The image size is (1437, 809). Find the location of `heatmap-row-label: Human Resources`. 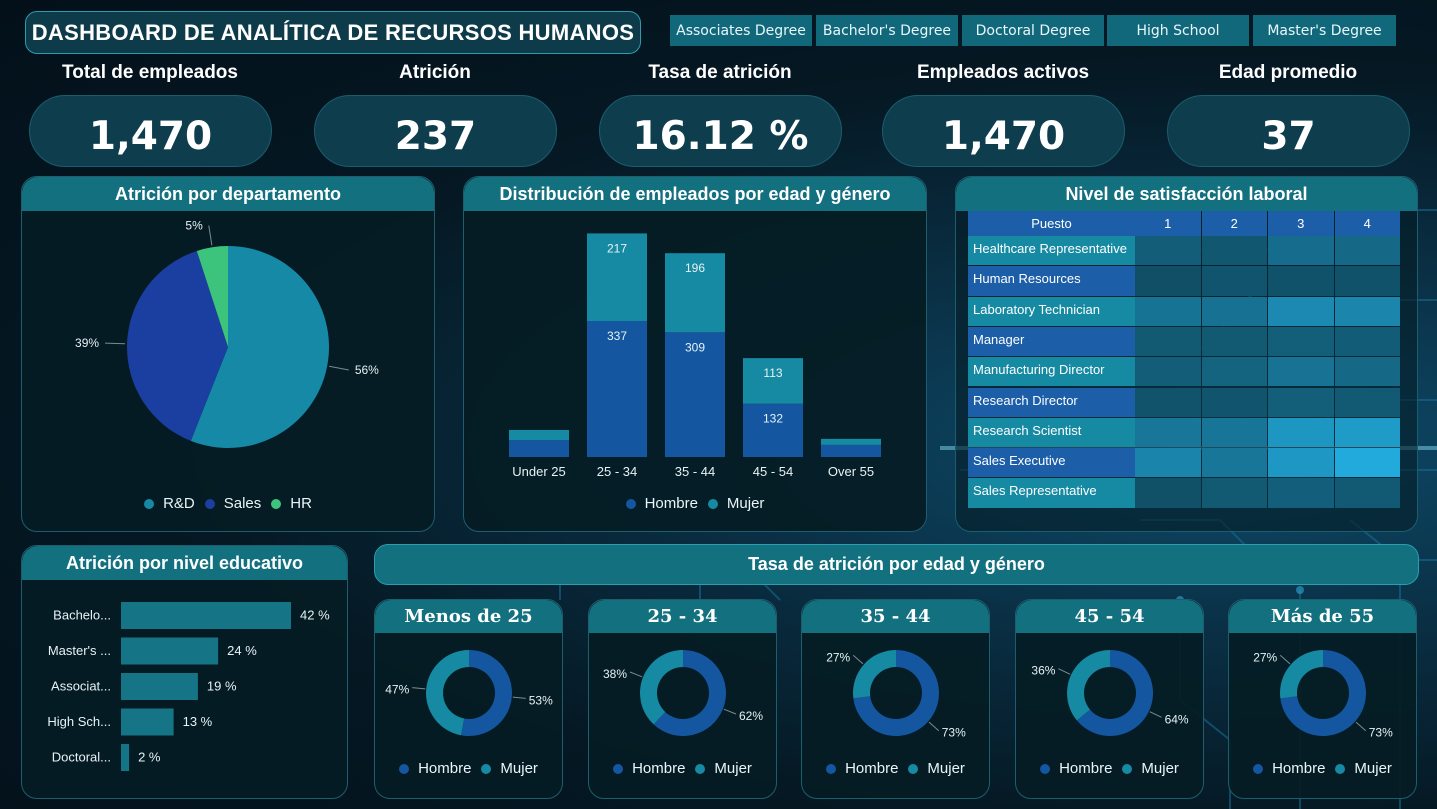

heatmap-row-label: Human Resources is located at coordinates (1051, 281).